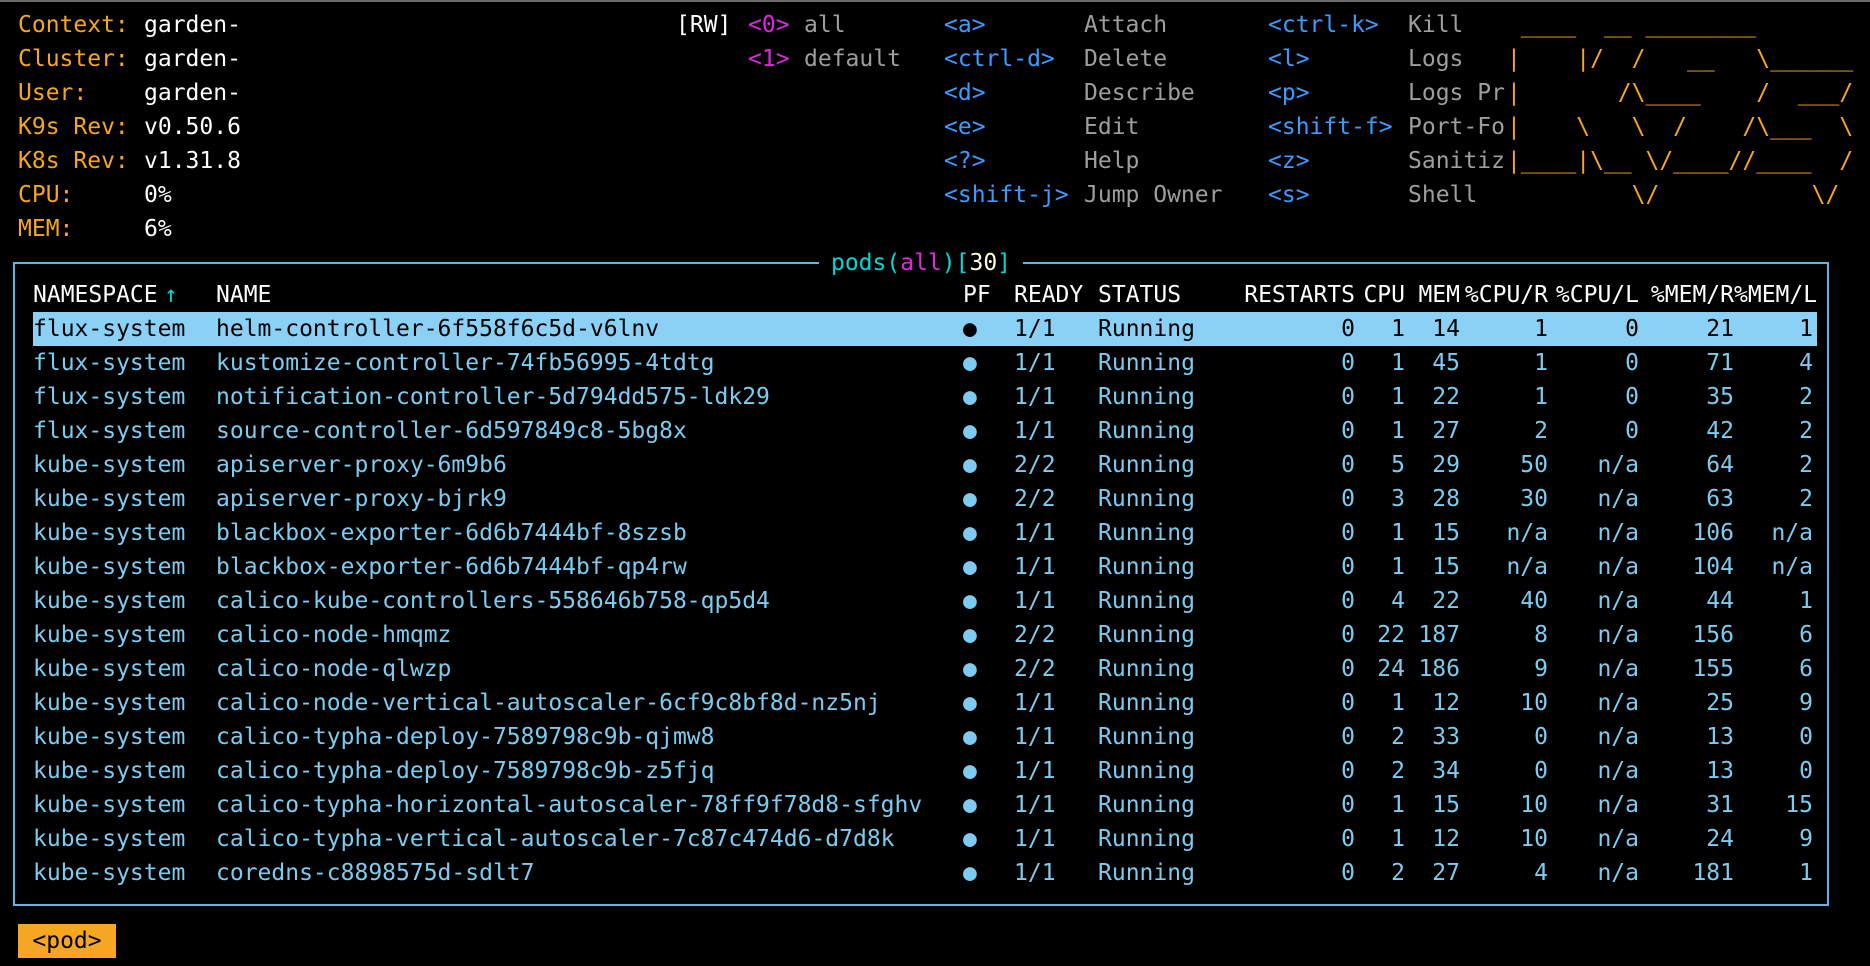 The width and height of the screenshot is (1870, 966). I want to click on shortcut-key: <z>, so click(1338, 161).